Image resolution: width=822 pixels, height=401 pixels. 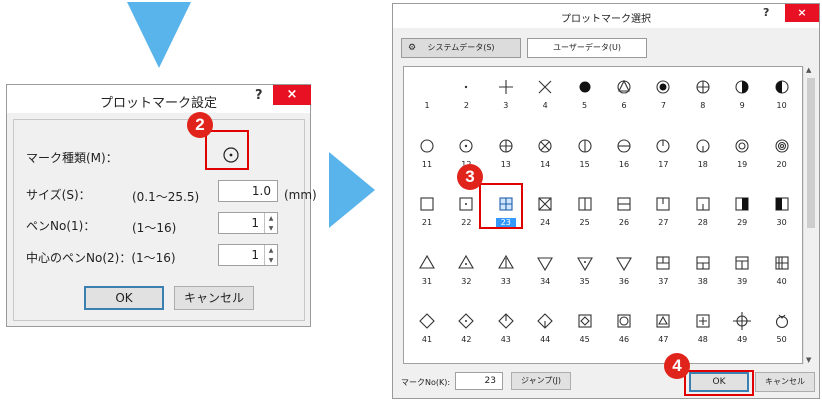 What do you see at coordinates (545, 332) in the screenshot?
I see `mark-cell-44: 44` at bounding box center [545, 332].